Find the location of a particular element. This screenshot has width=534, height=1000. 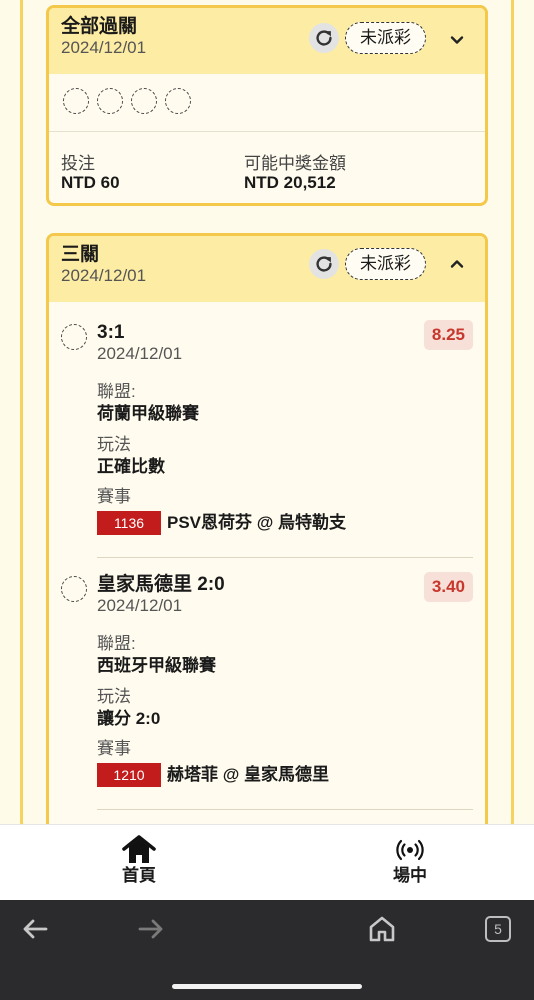

league-value: 荷蘭甲級聯賽 is located at coordinates (148, 413).